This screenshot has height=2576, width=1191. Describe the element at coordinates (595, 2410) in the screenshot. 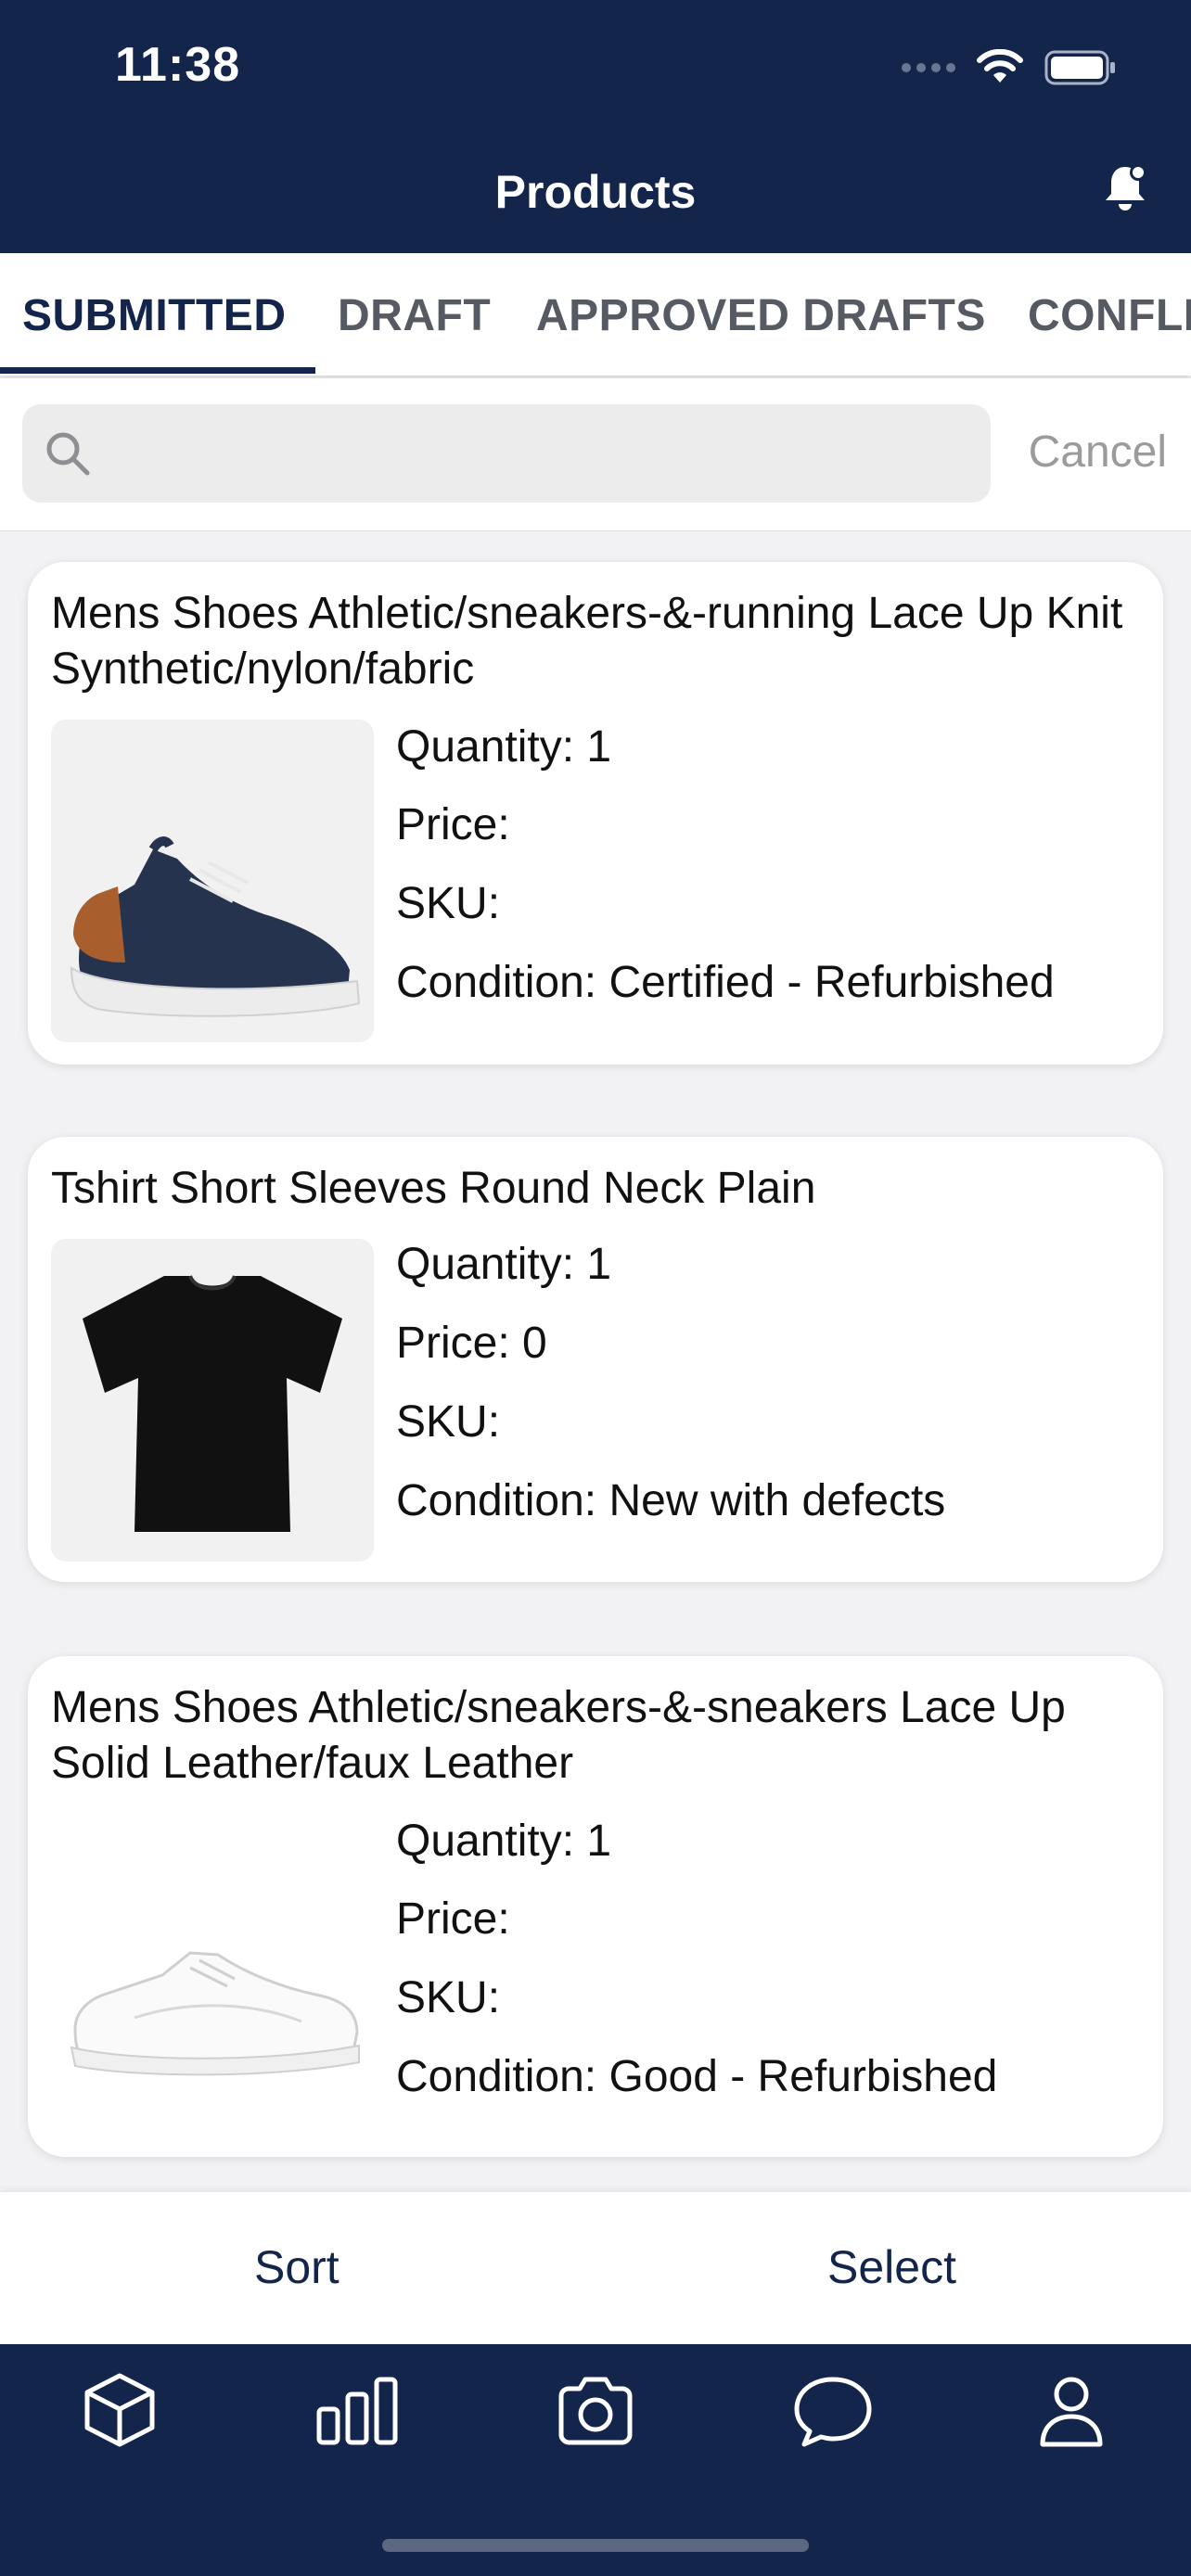

I see `camera-icon` at that location.